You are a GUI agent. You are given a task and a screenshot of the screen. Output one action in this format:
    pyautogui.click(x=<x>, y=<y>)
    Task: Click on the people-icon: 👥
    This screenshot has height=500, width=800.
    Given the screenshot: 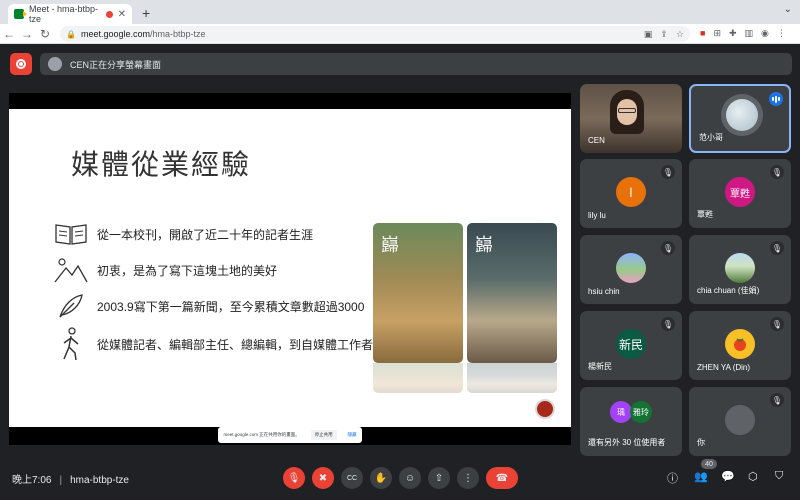 What is the action you would take?
    pyautogui.click(x=701, y=476)
    